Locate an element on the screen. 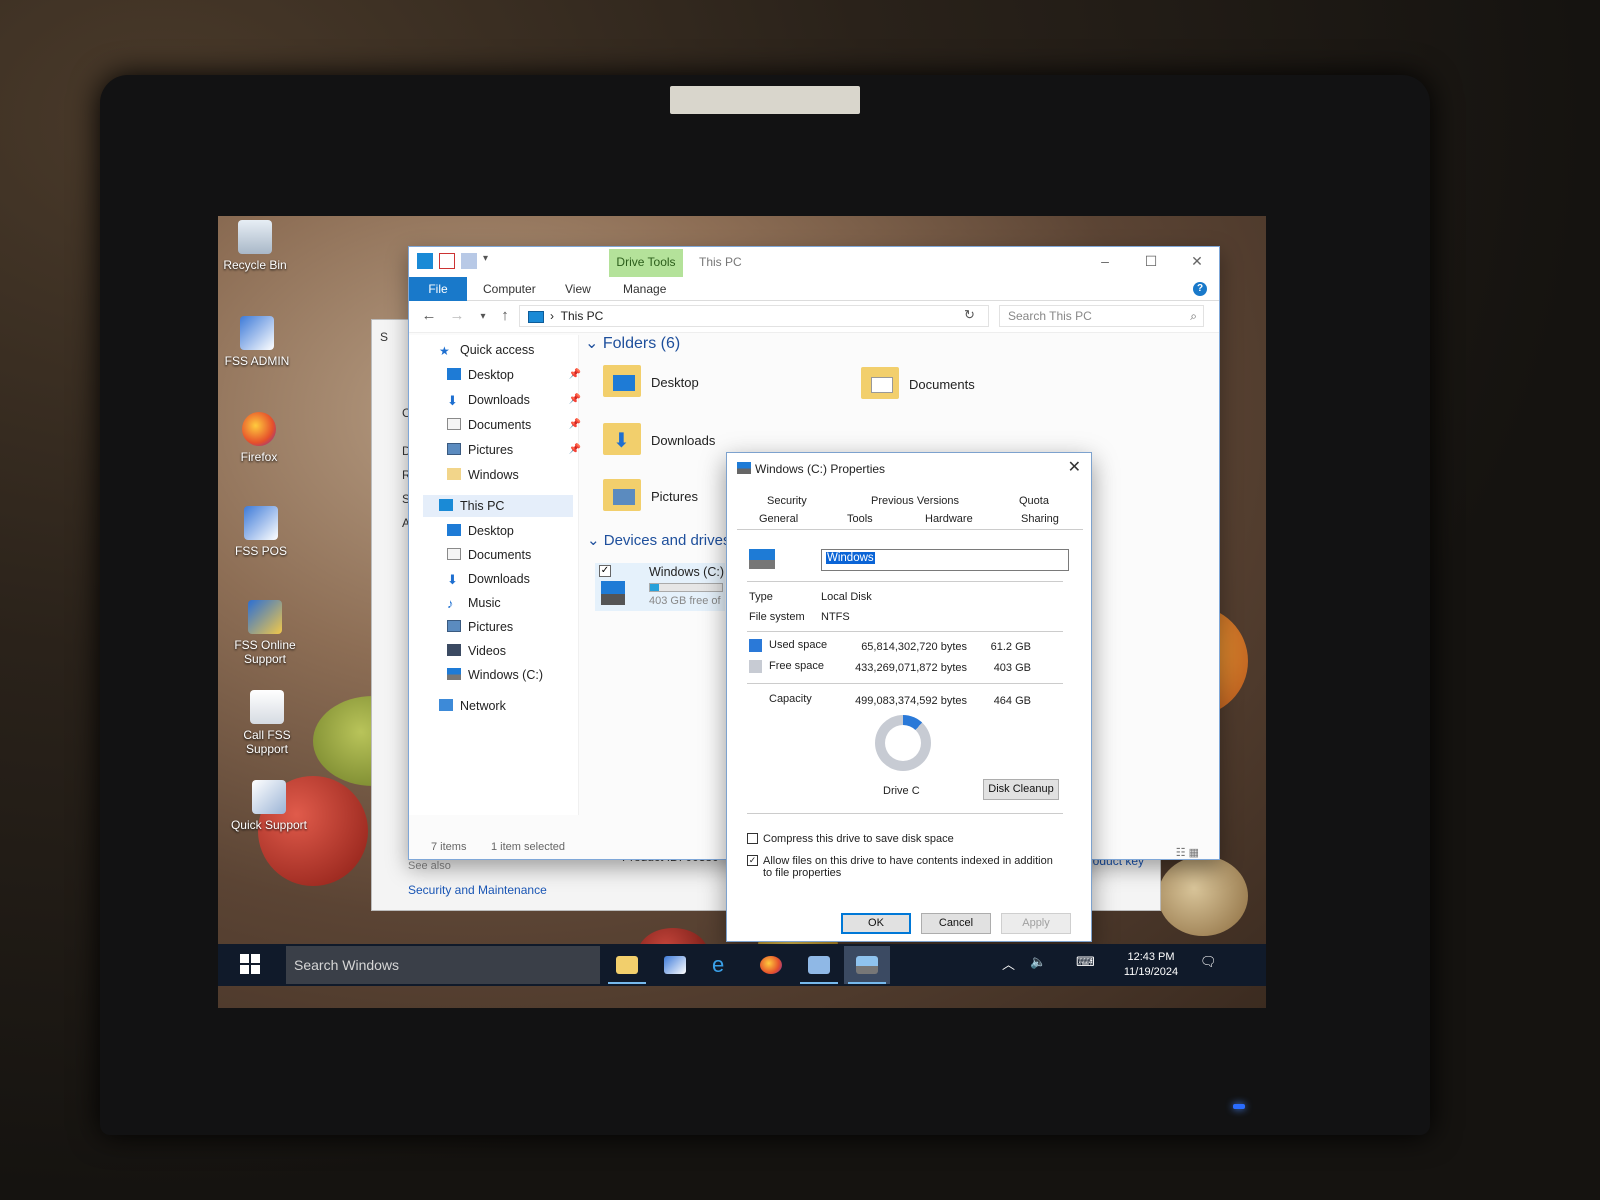  desktop-icon-recycle-bin: Recycle Bin is located at coordinates (259, 246).